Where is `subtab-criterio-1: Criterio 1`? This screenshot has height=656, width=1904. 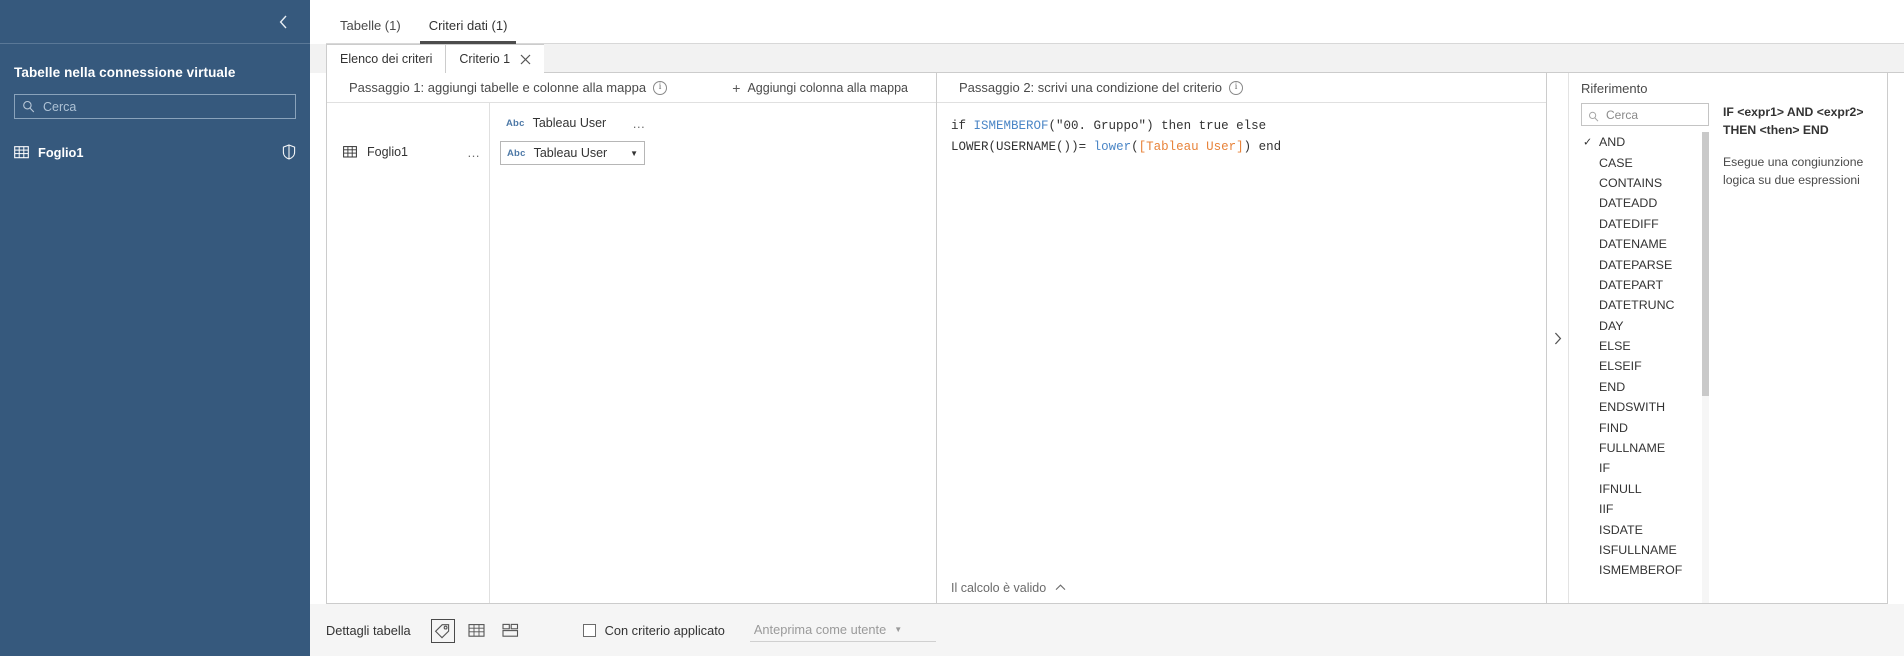
subtab-criterio-1: Criterio 1 is located at coordinates (495, 58).